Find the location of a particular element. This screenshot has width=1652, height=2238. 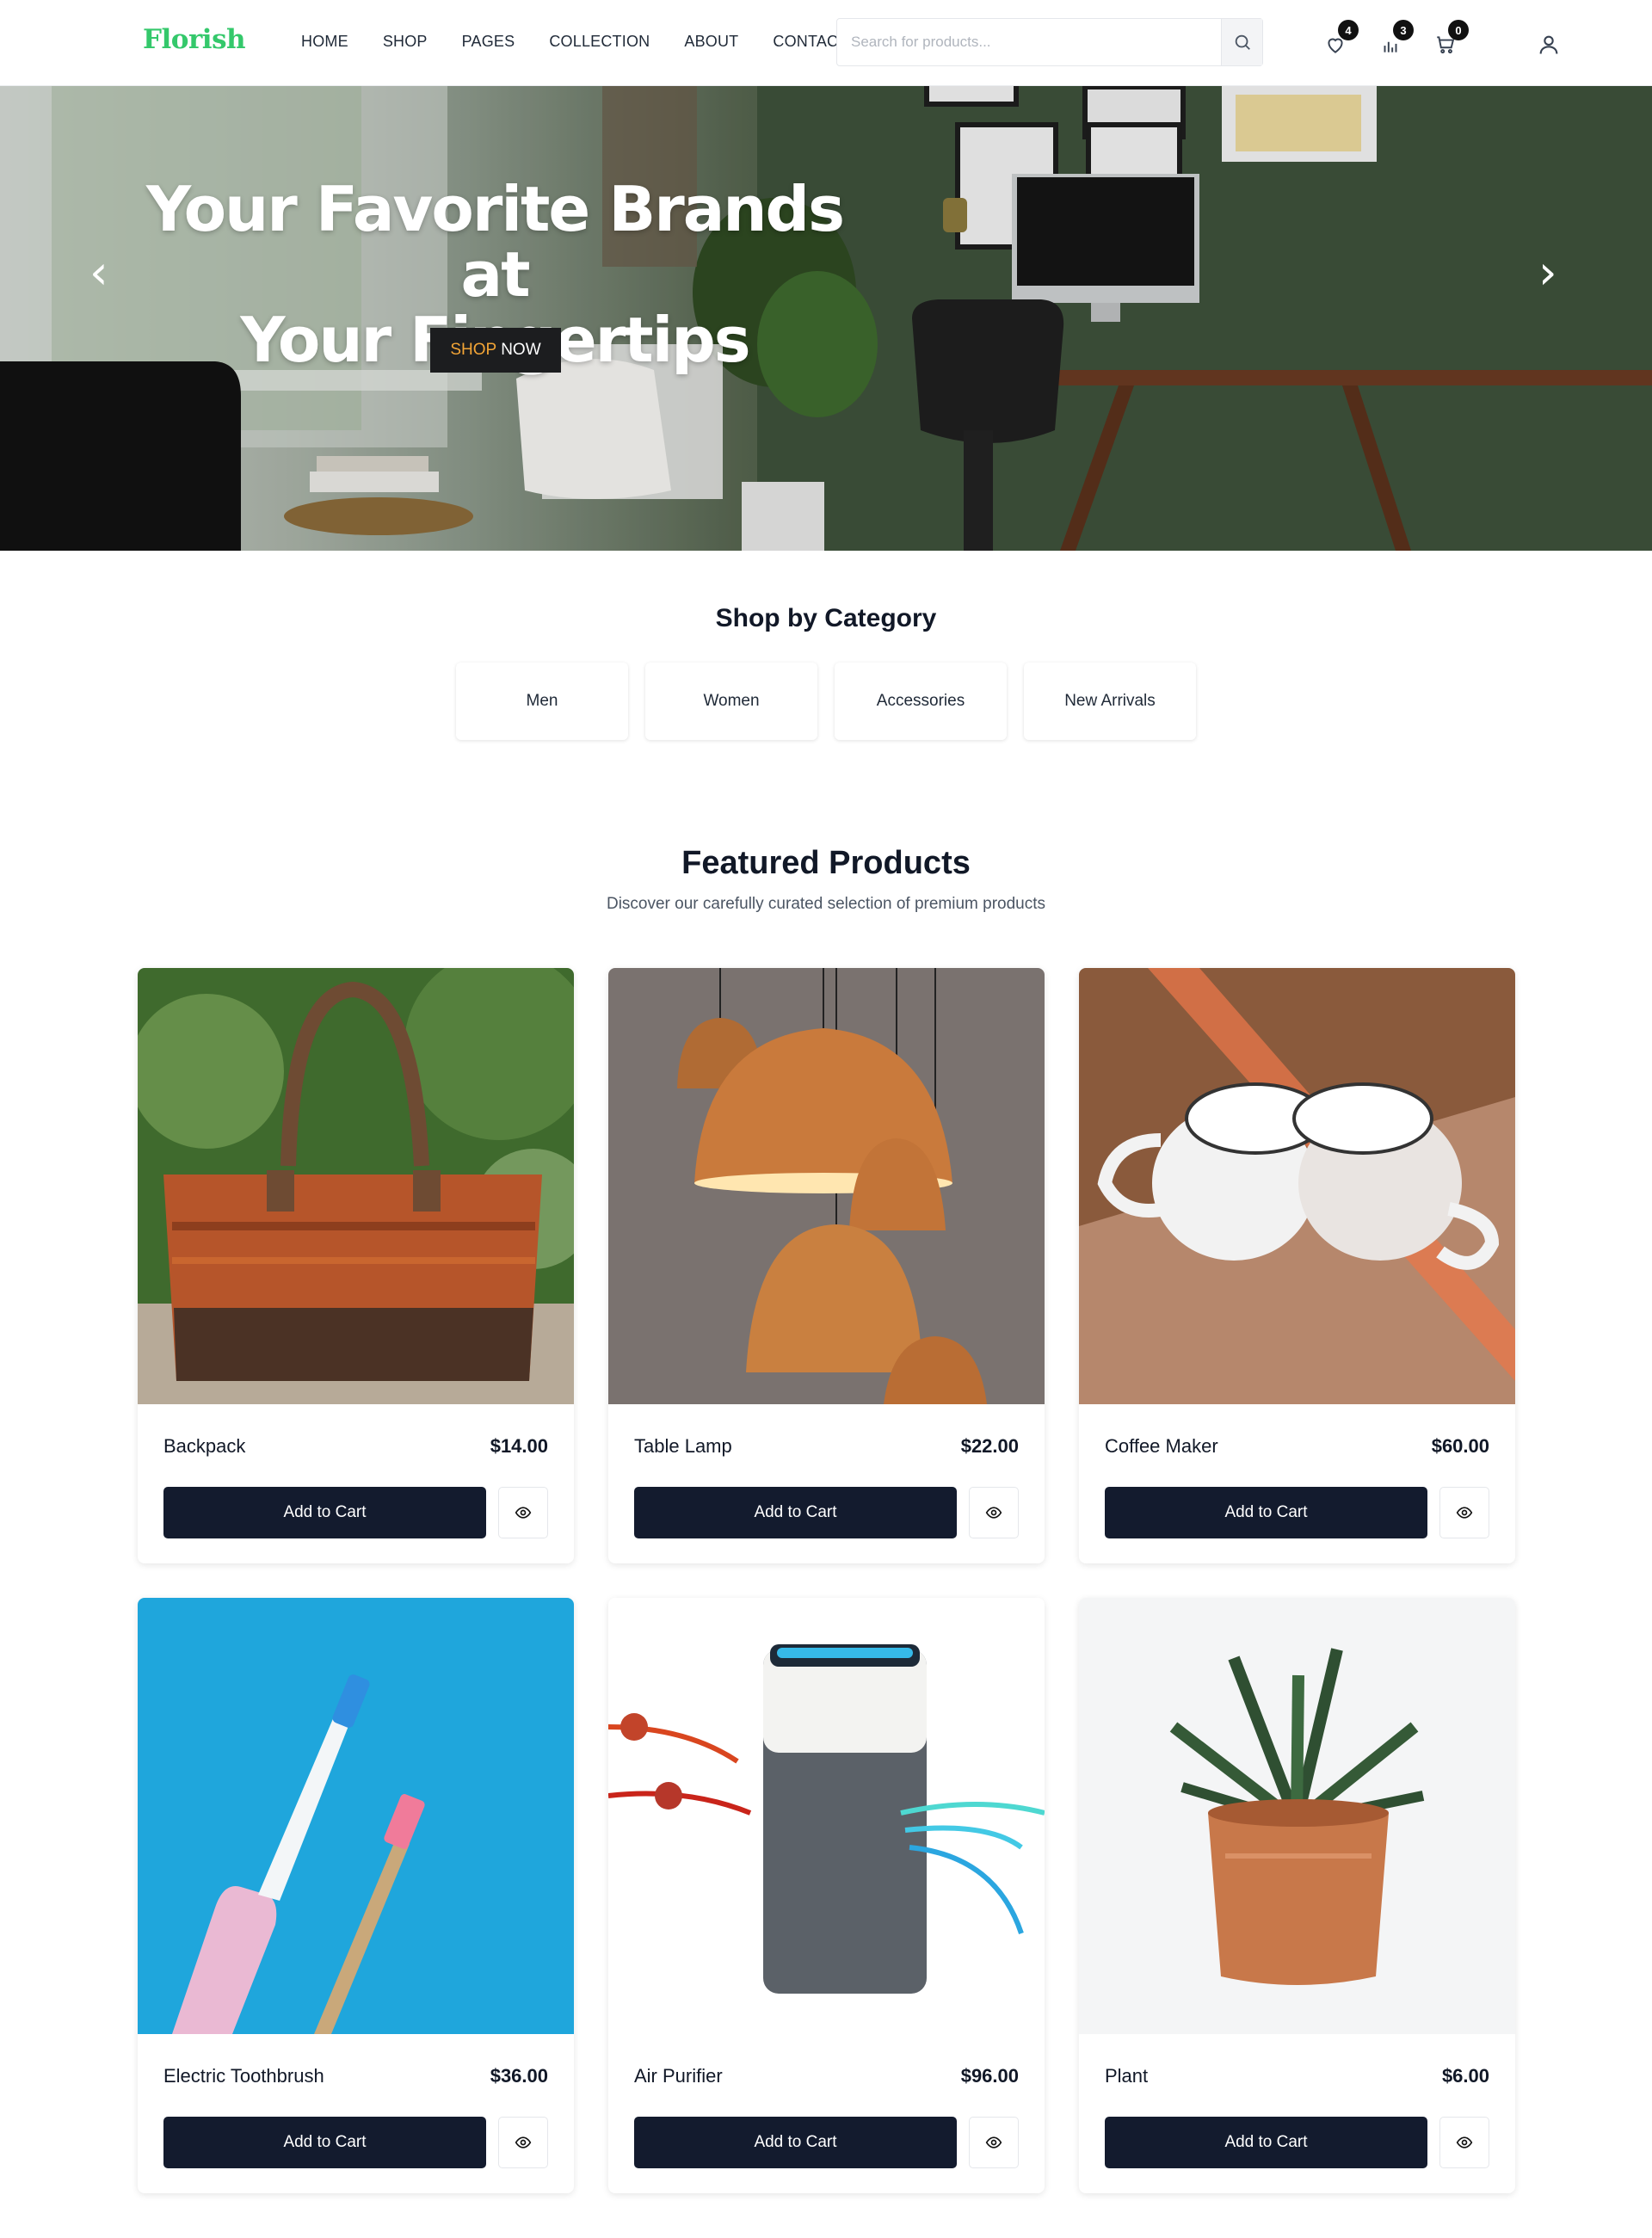

hero-next-arrow: › is located at coordinates (1547, 273).